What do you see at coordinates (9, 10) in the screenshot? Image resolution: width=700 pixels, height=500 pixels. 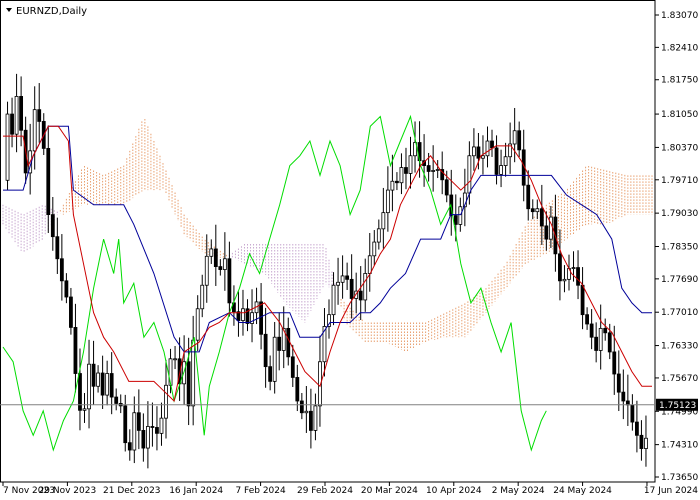 I see `dropdown-triangle-icon` at bounding box center [9, 10].